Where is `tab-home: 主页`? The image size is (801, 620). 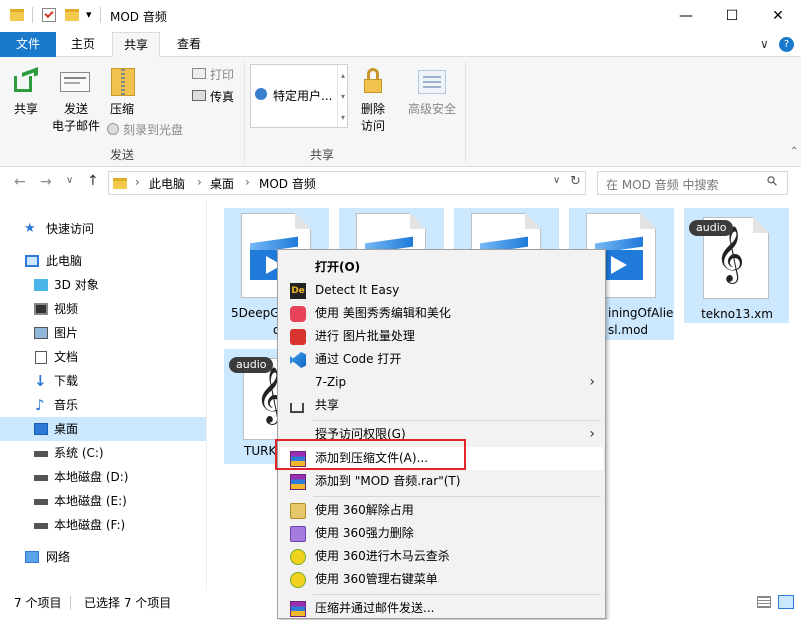 tab-home: 主页 is located at coordinates (83, 44).